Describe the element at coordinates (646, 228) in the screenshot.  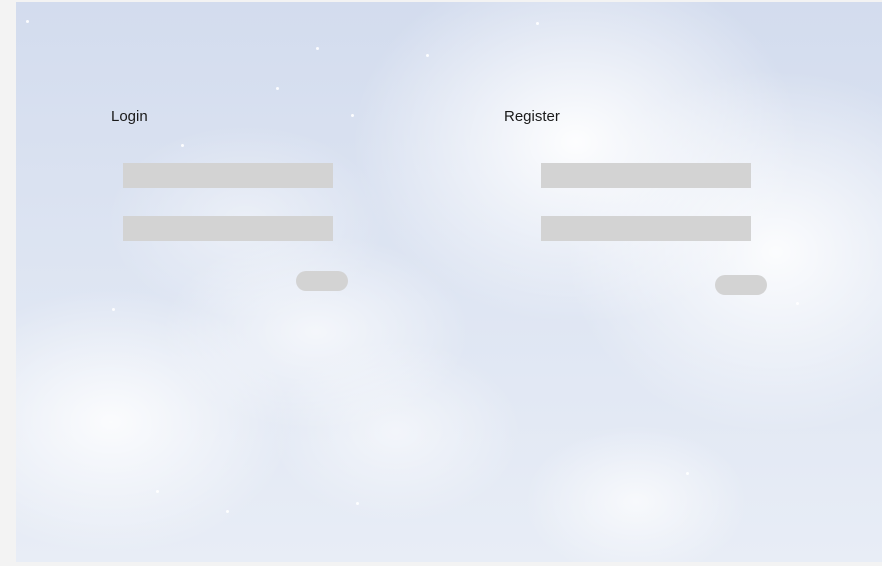
I see `register-password-input` at that location.